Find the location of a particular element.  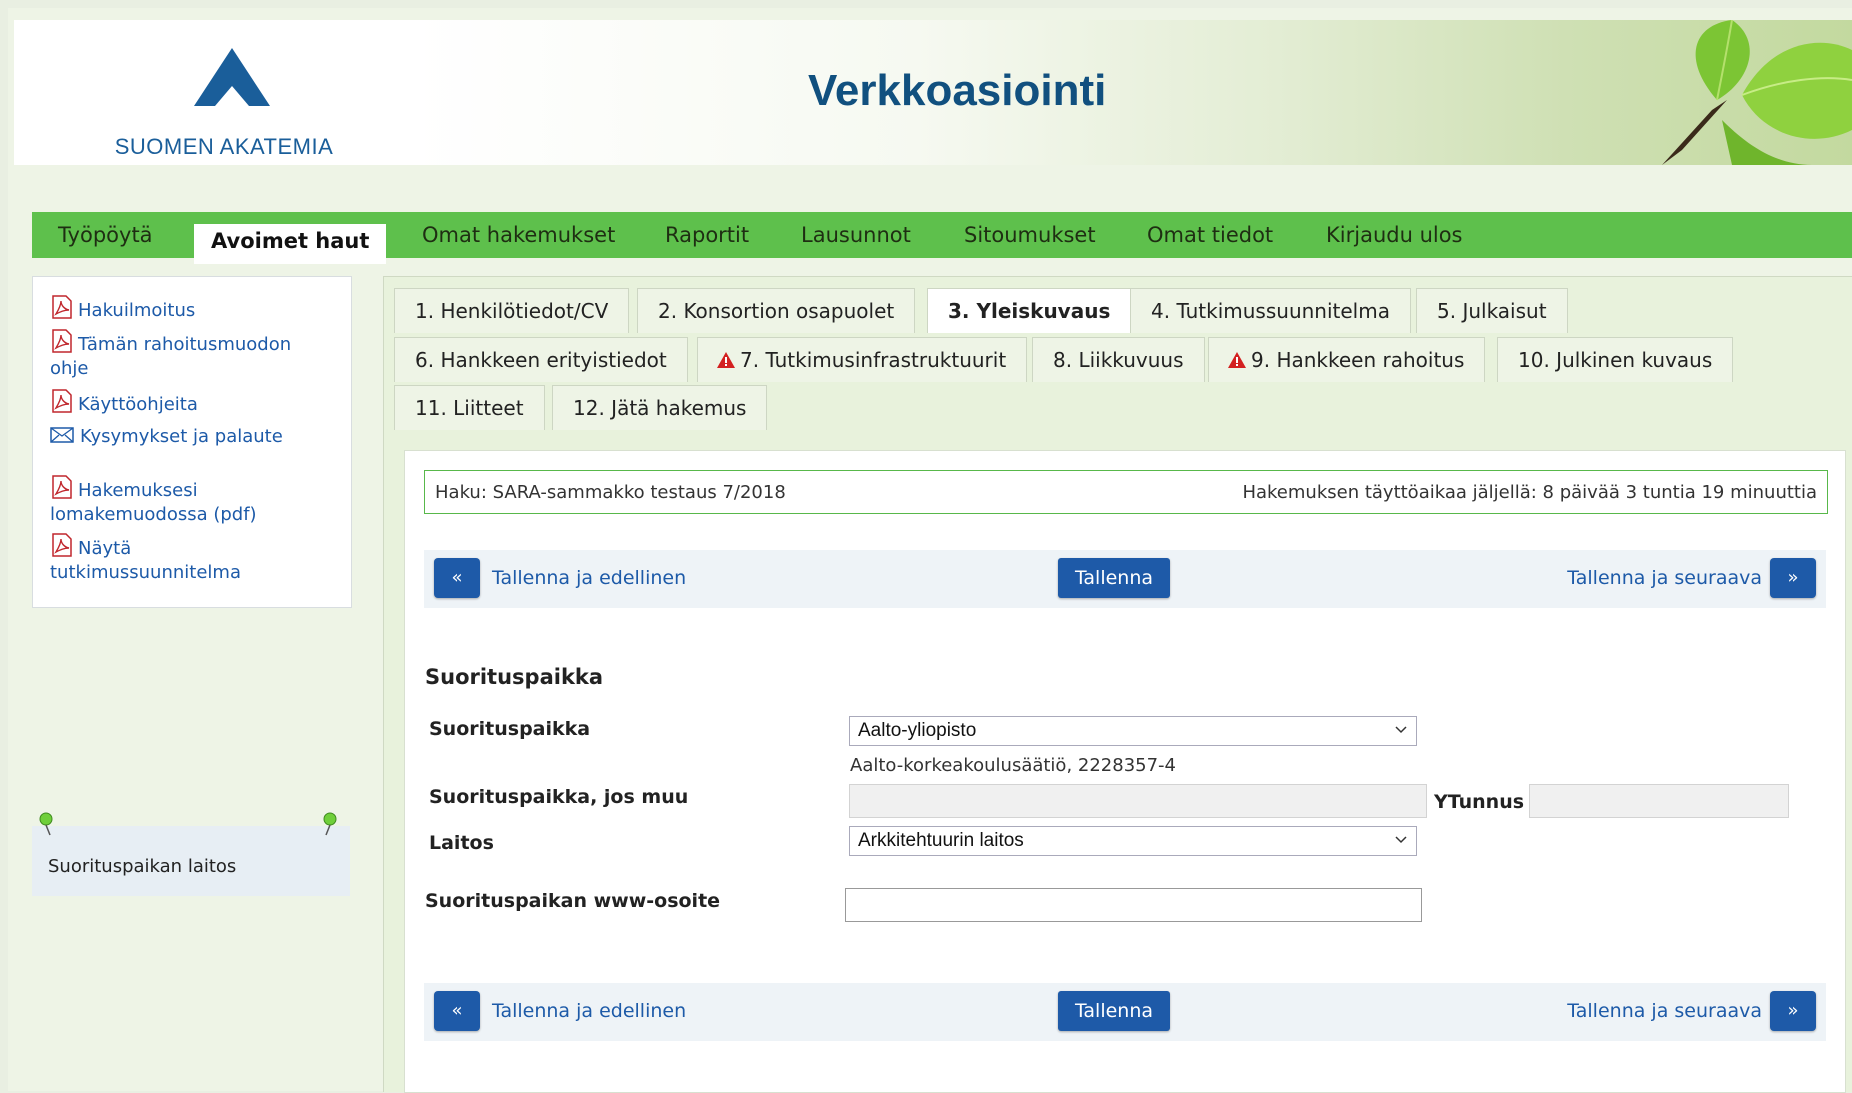

sidebar-link-label: Kysymykset ja palaute is located at coordinates (181, 436).